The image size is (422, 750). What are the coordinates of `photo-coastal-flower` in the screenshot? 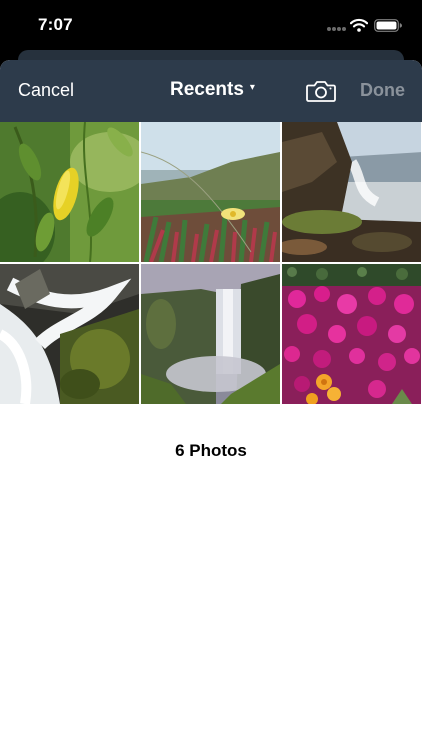 It's located at (210, 192).